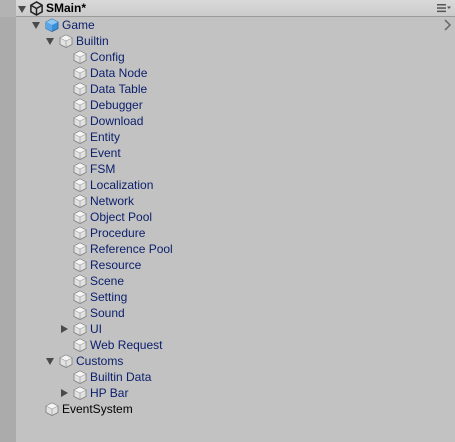 Image resolution: width=455 pixels, height=442 pixels. I want to click on hierarchy-row-debugger: Debugger, so click(227, 105).